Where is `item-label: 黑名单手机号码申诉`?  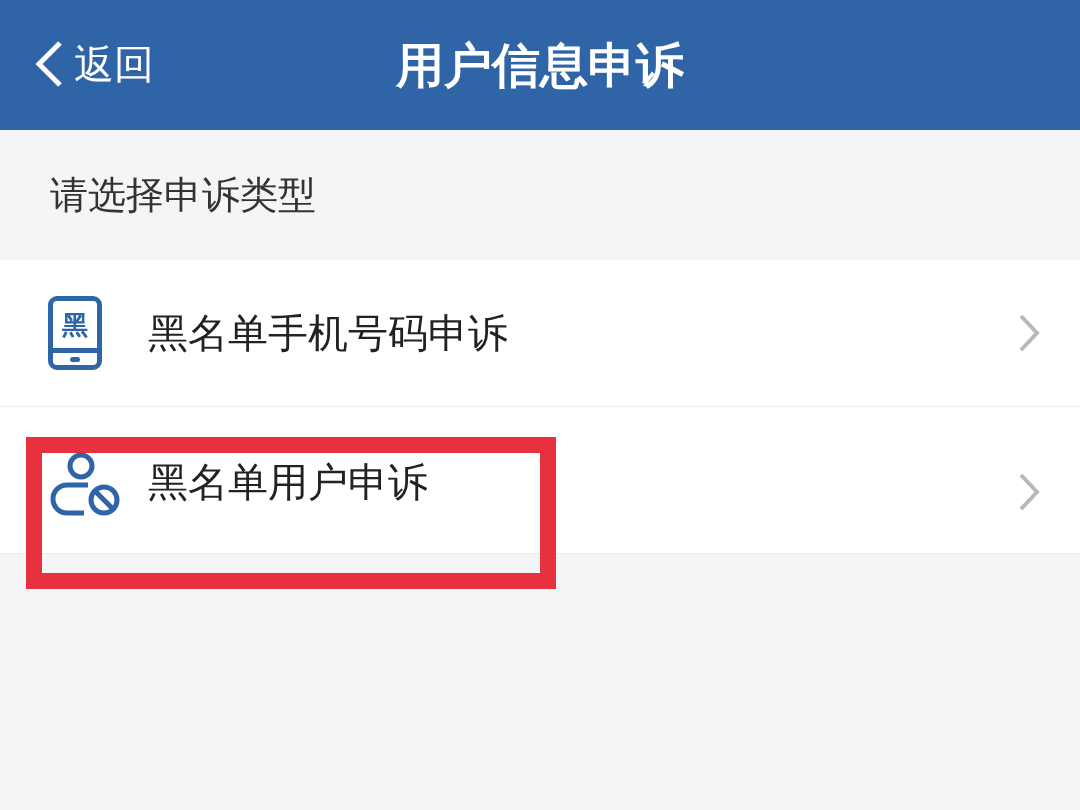
item-label: 黑名单手机号码申诉 is located at coordinates (328, 333).